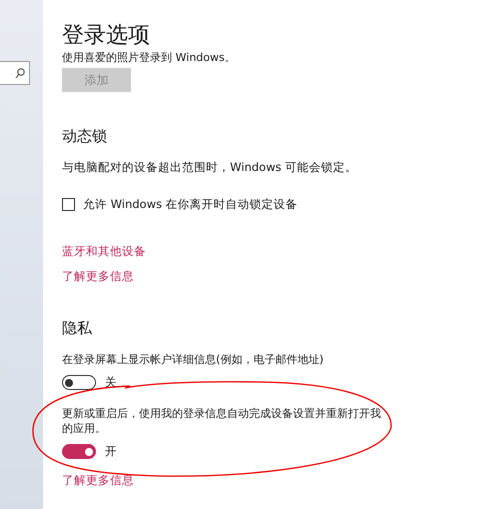 This screenshot has height=509, width=500. I want to click on description: 与电脑配对的设备超出范围时，Windows 可能会锁定。, so click(209, 167).